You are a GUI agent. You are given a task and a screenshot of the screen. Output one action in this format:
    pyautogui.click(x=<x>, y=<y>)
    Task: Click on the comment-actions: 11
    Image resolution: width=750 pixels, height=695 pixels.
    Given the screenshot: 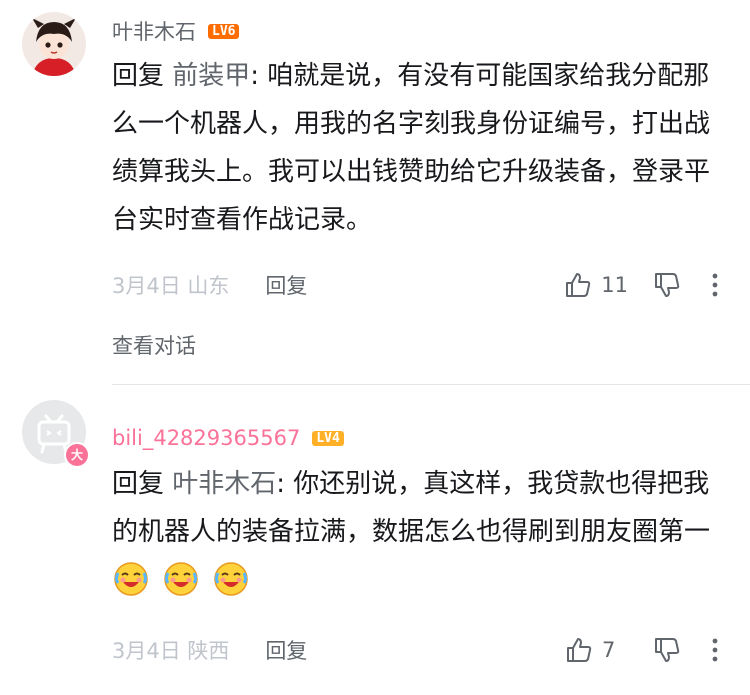 What is the action you would take?
    pyautogui.click(x=646, y=285)
    